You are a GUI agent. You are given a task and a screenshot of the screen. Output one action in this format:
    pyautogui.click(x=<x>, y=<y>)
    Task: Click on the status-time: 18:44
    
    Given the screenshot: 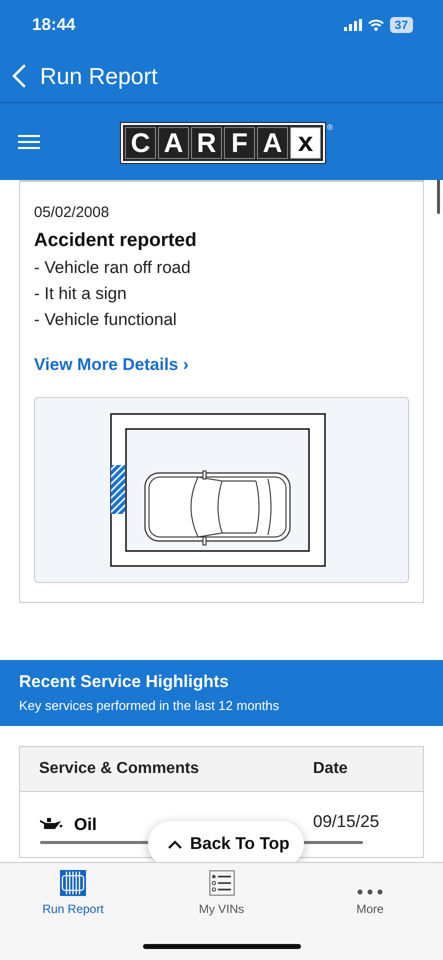 What is the action you would take?
    pyautogui.click(x=54, y=25)
    